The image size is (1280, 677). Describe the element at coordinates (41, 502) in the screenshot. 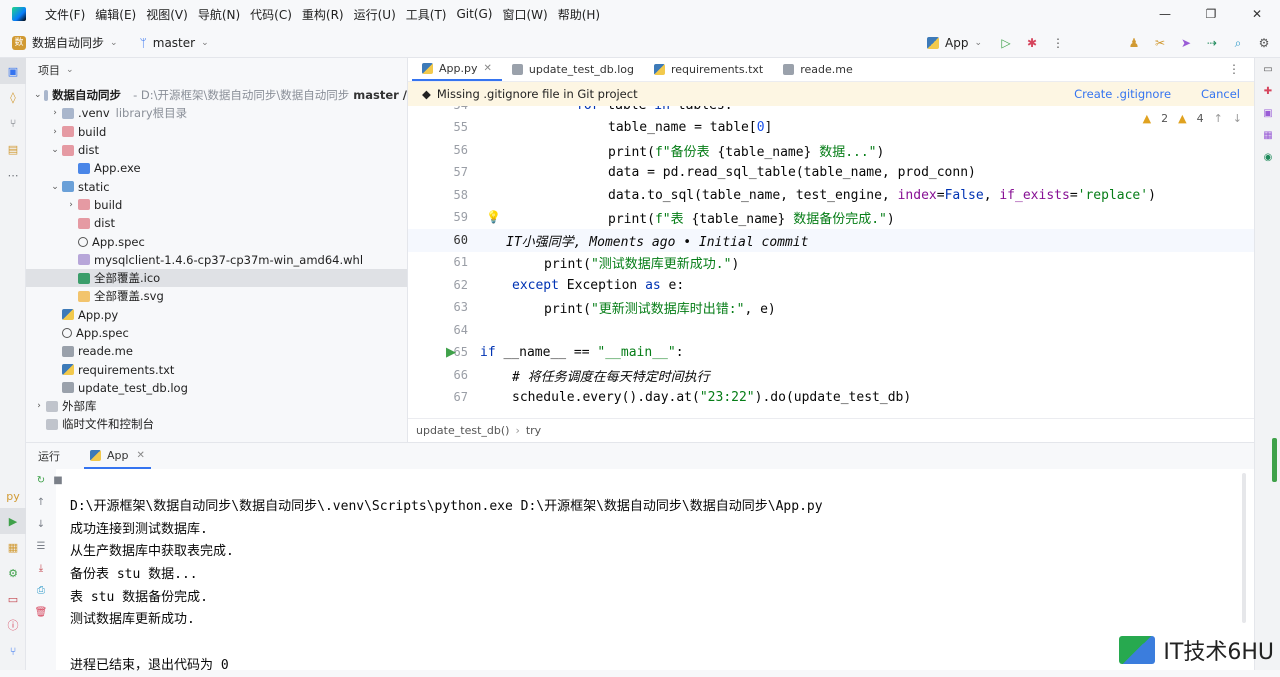

I see `scroll-up-icon: ↑` at that location.